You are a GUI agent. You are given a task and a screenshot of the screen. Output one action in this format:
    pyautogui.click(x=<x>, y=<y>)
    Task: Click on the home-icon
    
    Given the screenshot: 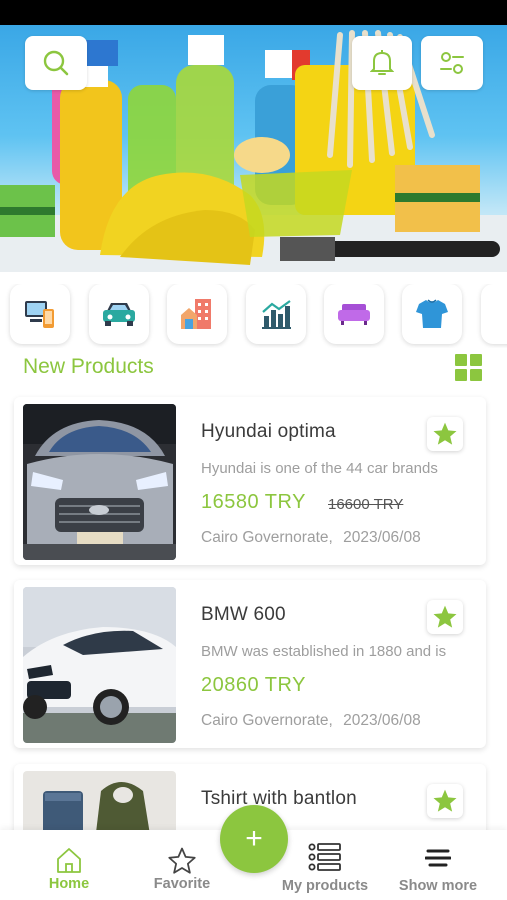 What is the action you would take?
    pyautogui.click(x=69, y=860)
    